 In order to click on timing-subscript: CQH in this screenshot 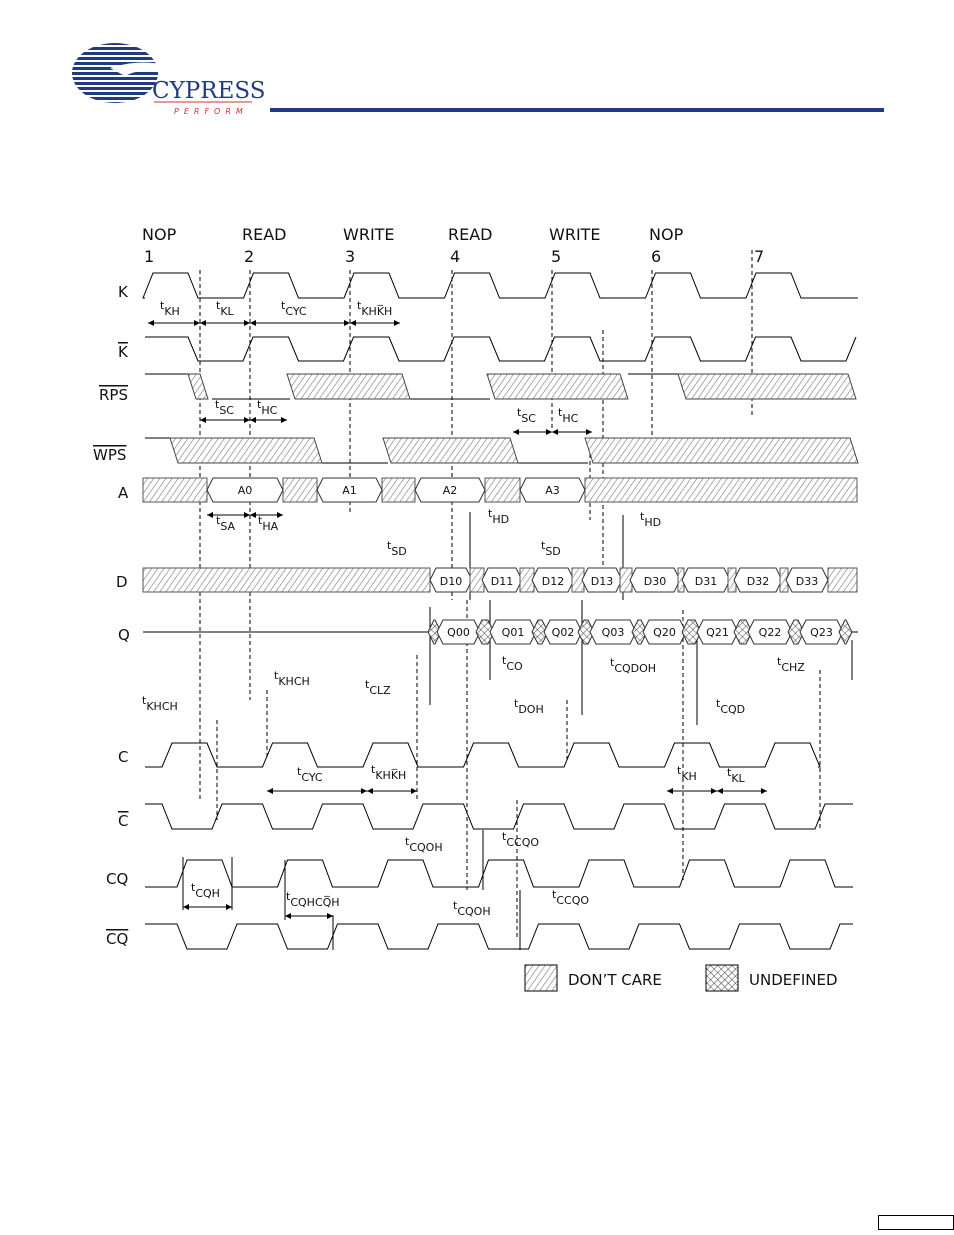, I will do `click(207, 893)`.